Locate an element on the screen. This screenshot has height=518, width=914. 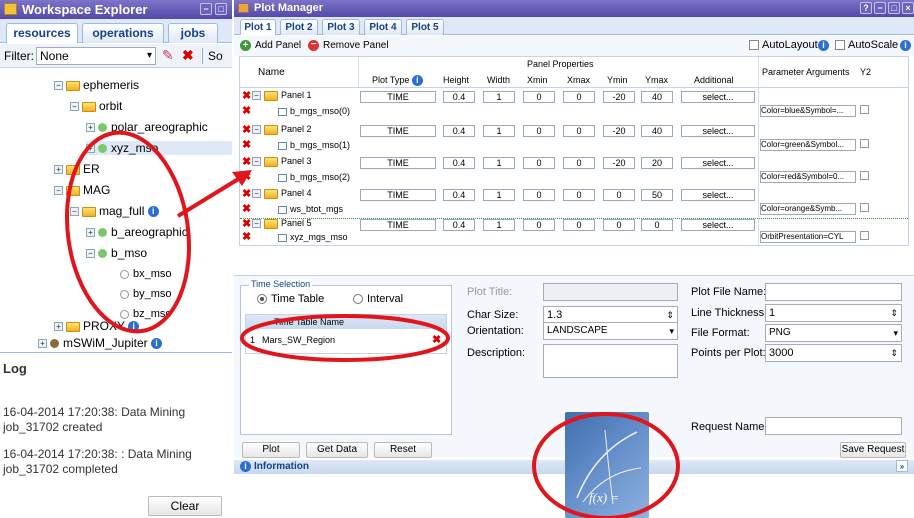
remove-icon: − is located at coordinates (313, 45).